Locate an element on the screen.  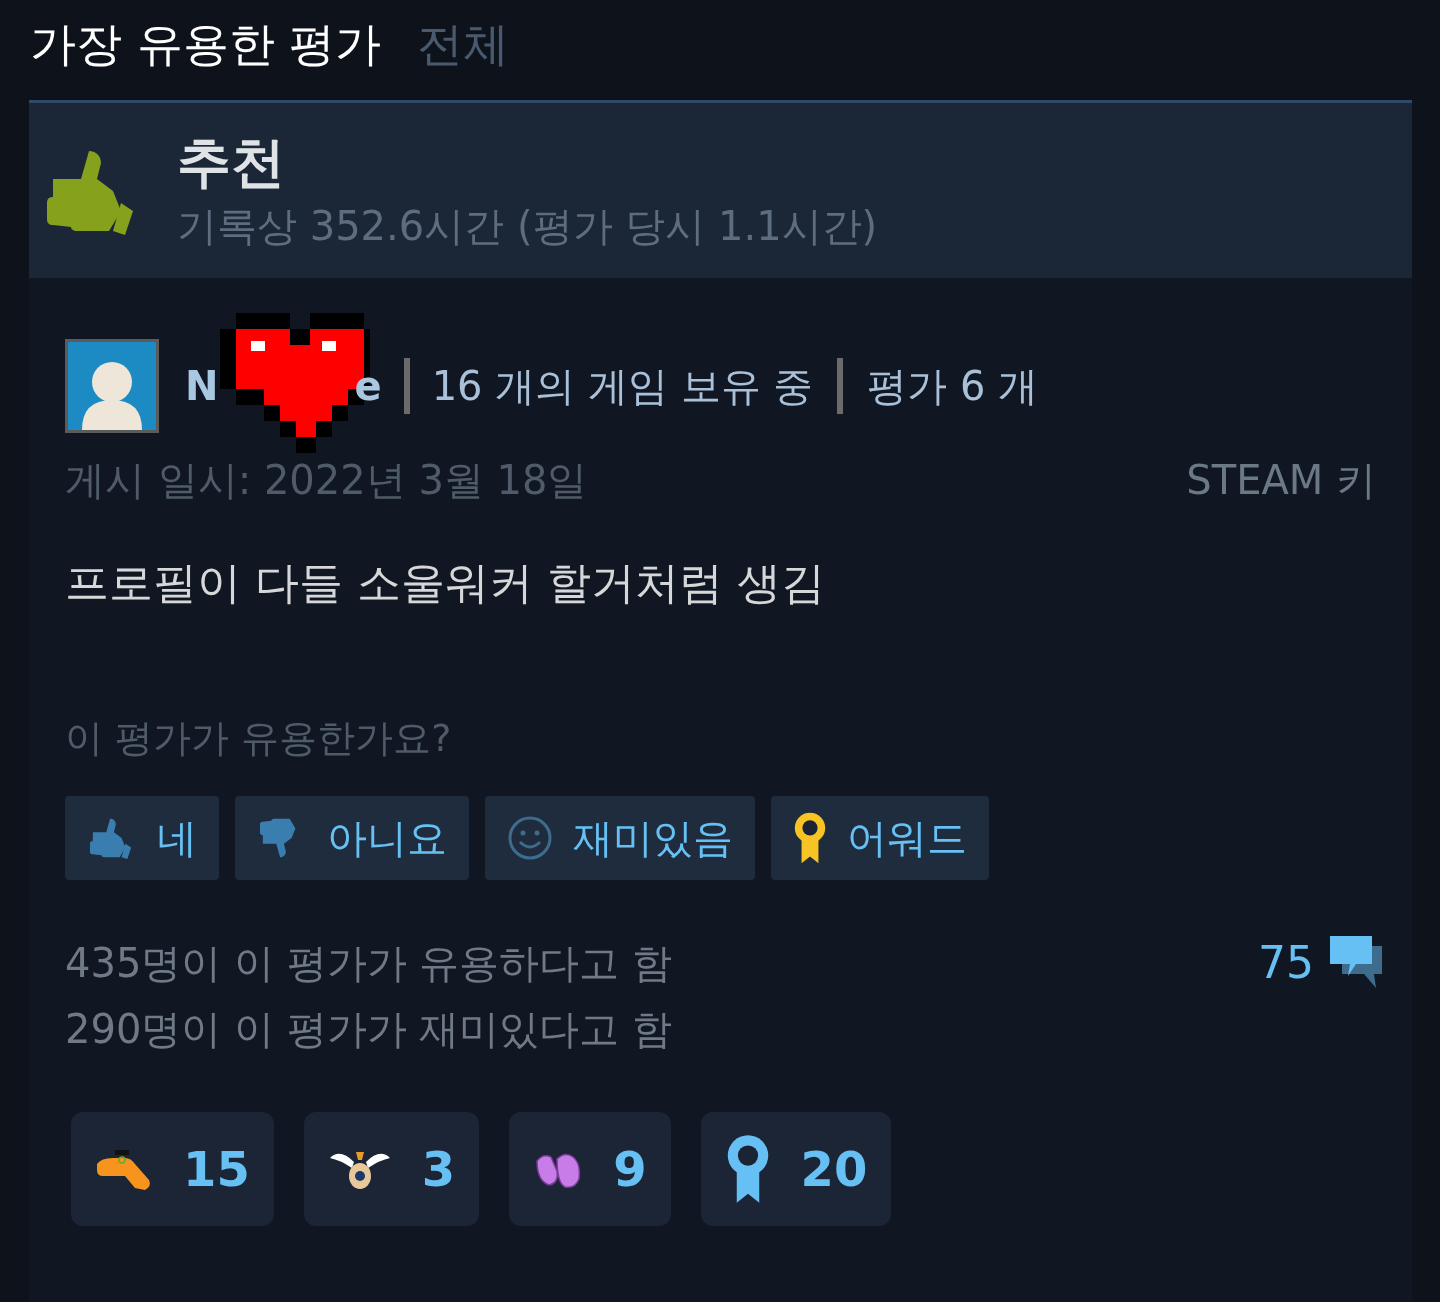
author-name: N is located at coordinates (202, 386).